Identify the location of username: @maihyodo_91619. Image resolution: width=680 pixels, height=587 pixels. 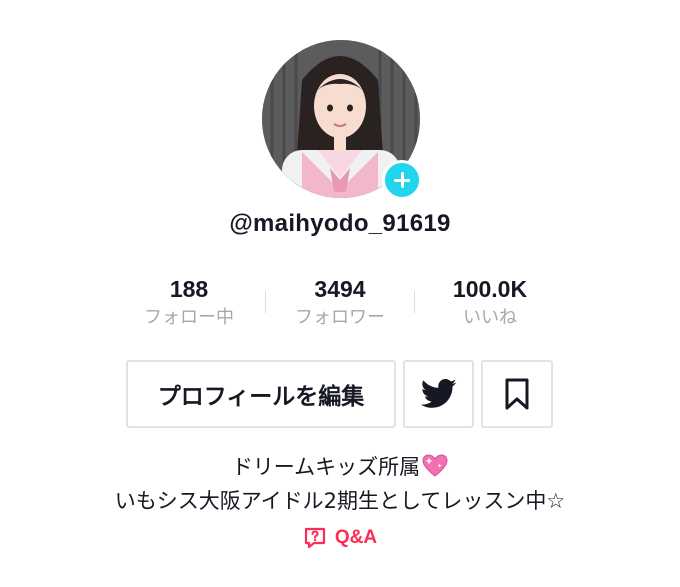
(340, 223).